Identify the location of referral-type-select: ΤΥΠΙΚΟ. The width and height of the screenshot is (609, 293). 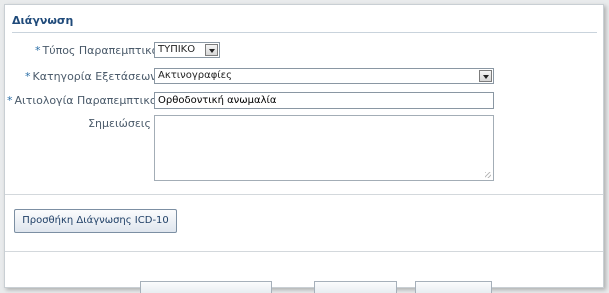
(187, 50).